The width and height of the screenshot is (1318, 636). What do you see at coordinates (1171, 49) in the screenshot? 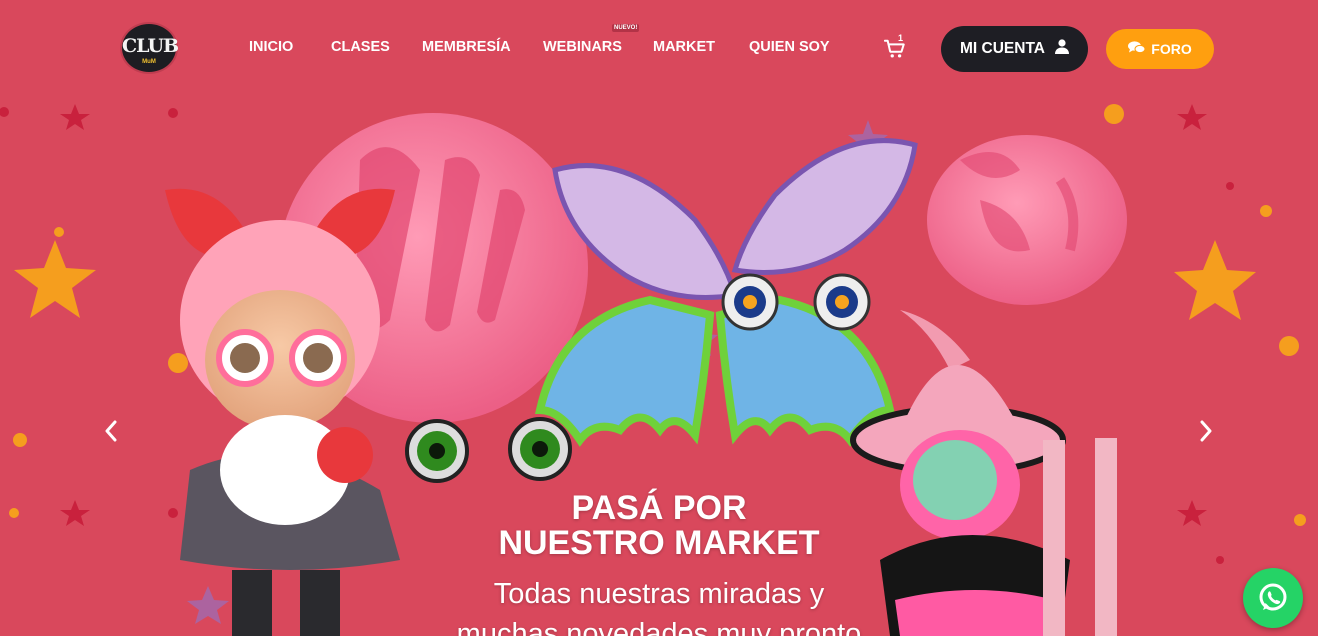
I see `forum-label: FORO` at bounding box center [1171, 49].